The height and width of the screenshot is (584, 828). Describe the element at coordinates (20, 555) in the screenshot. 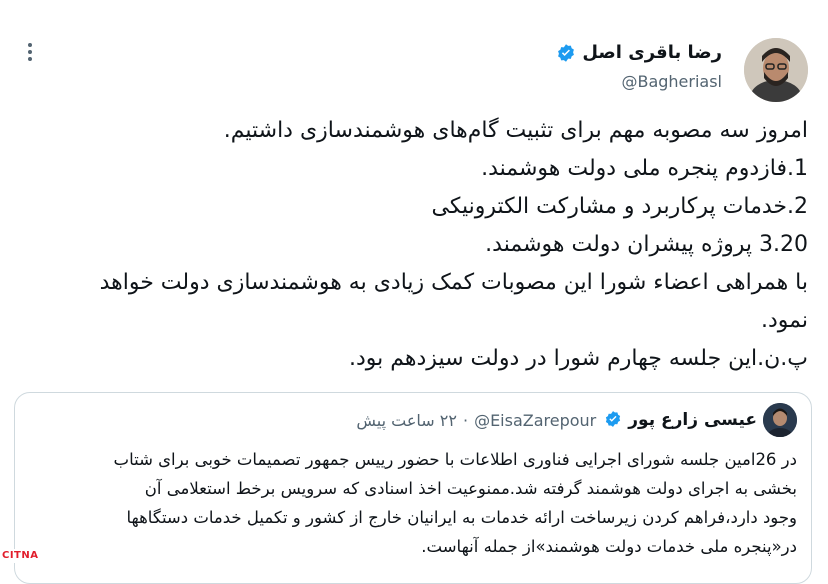

I see `watermark-text: CITNA` at that location.